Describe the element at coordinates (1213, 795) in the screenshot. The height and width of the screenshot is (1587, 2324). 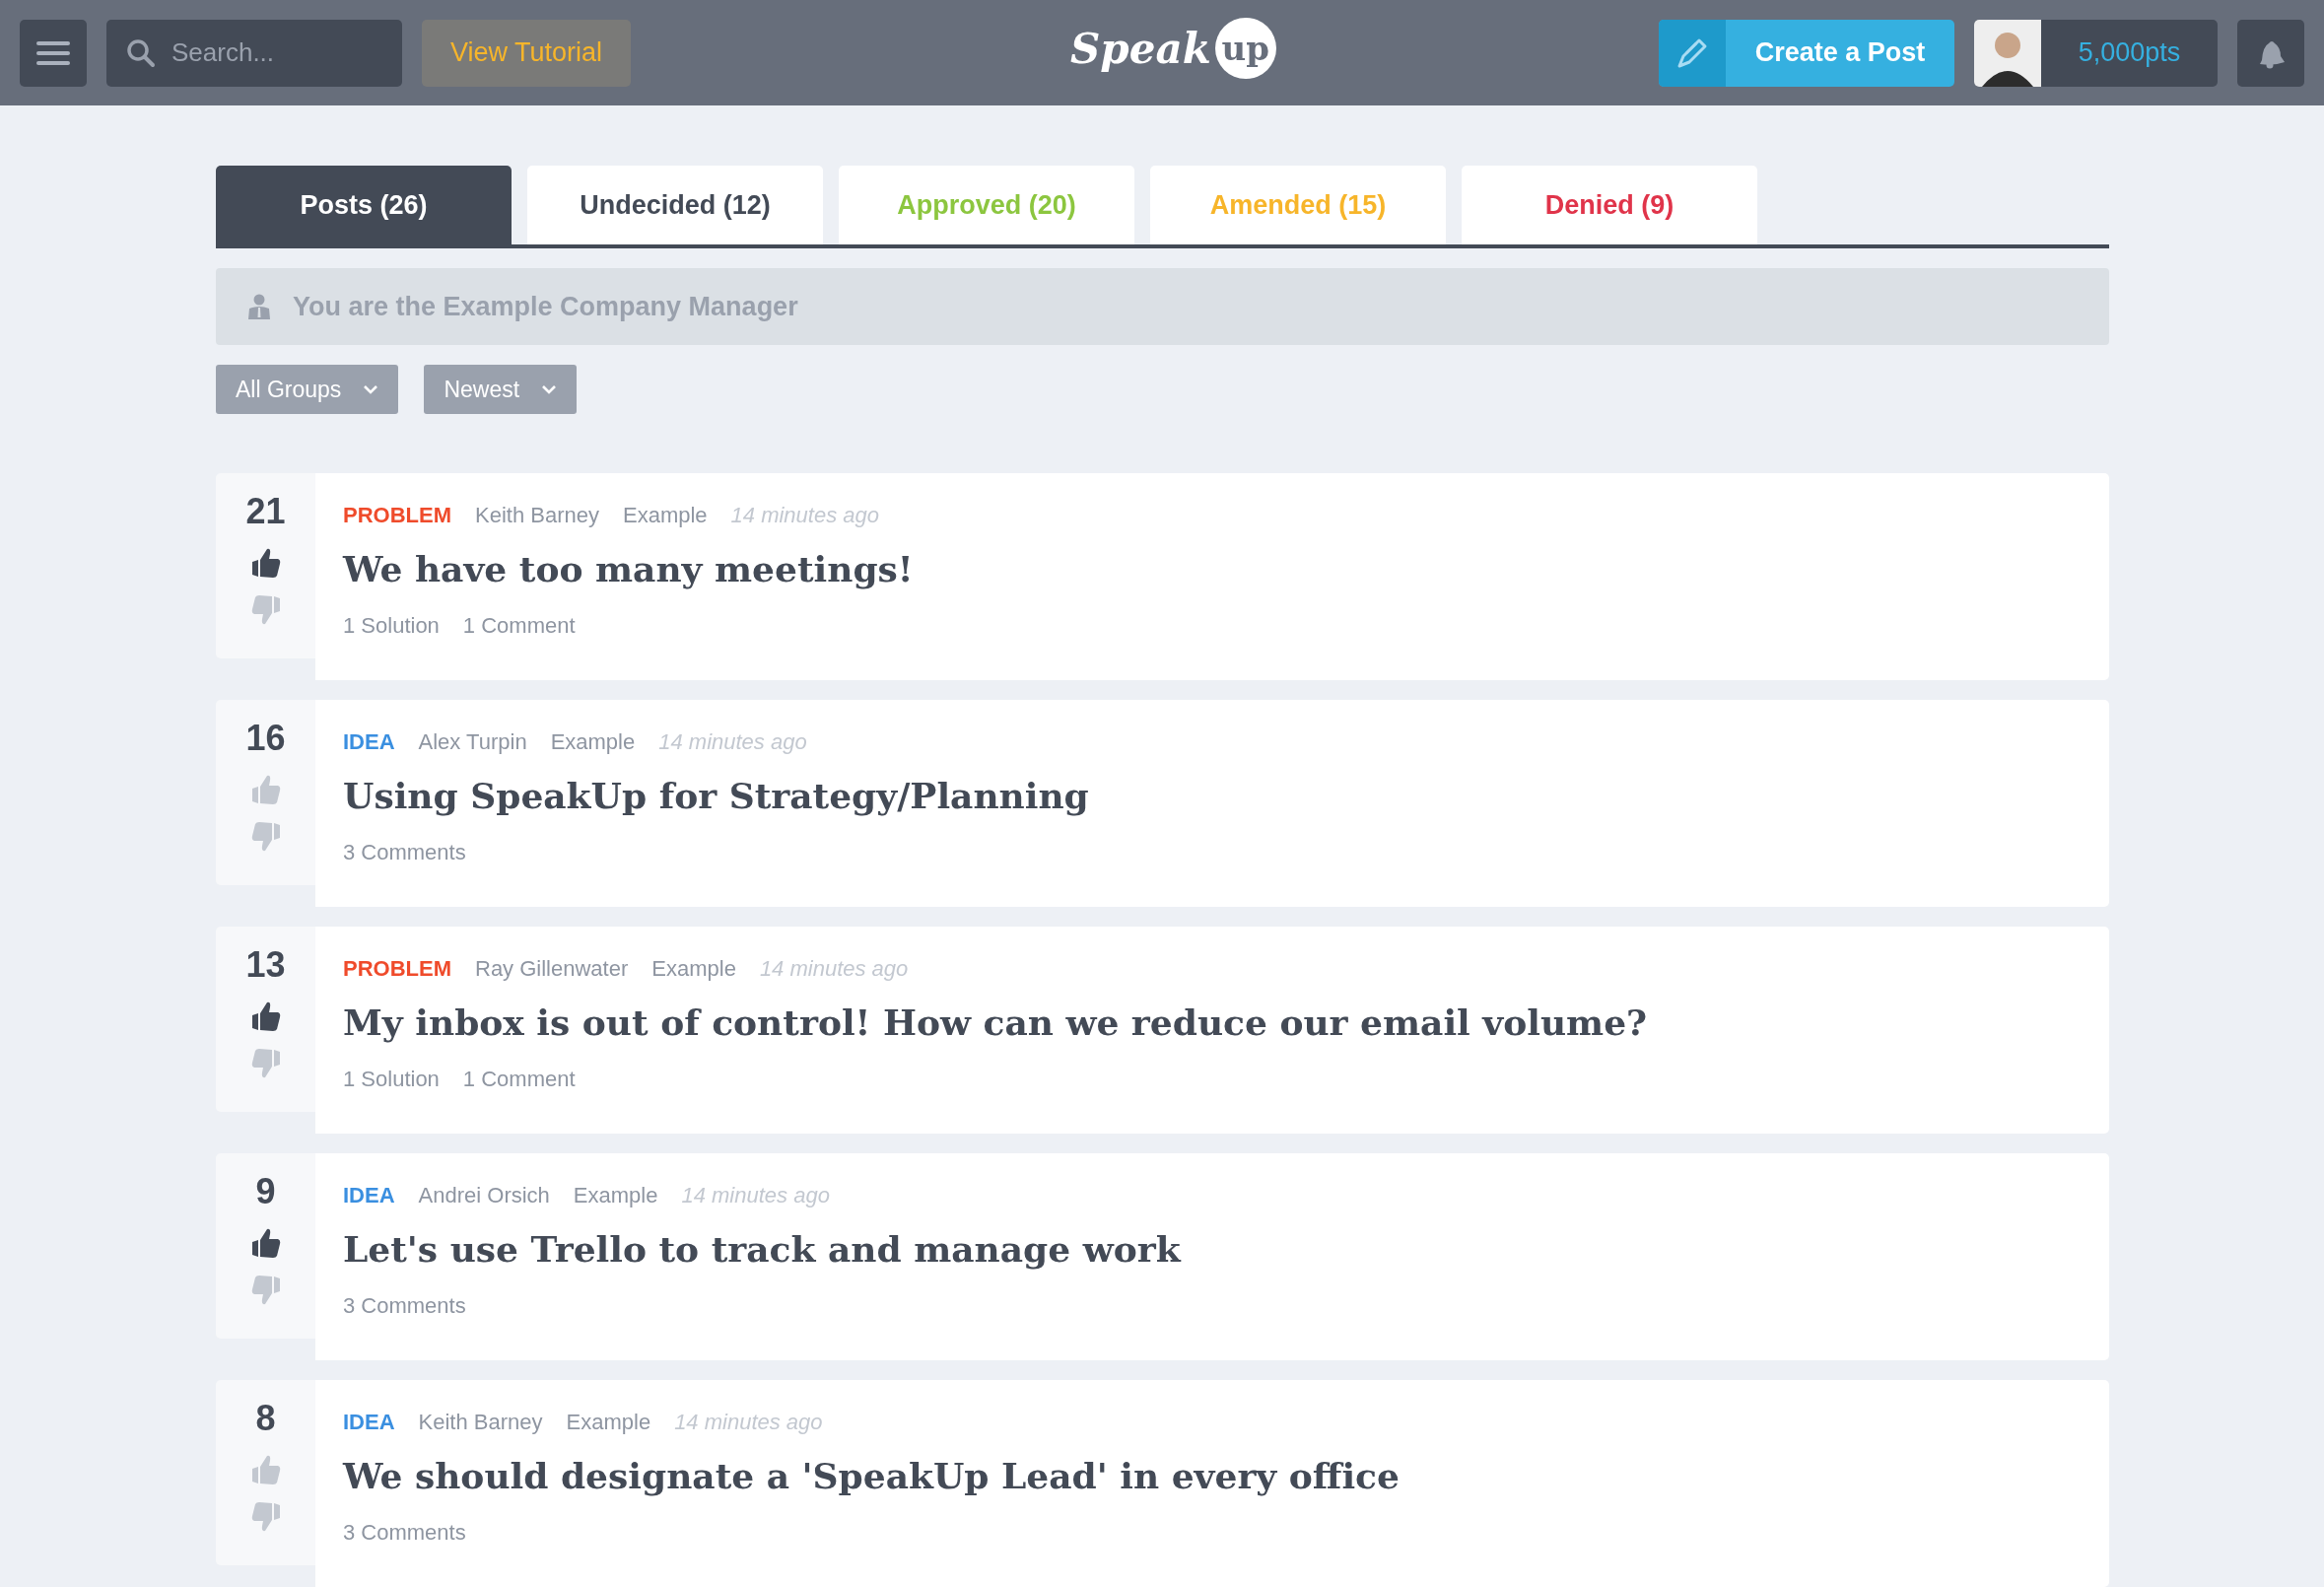
I see `post-title: Using SpeakUp for Strategy/Planning` at that location.